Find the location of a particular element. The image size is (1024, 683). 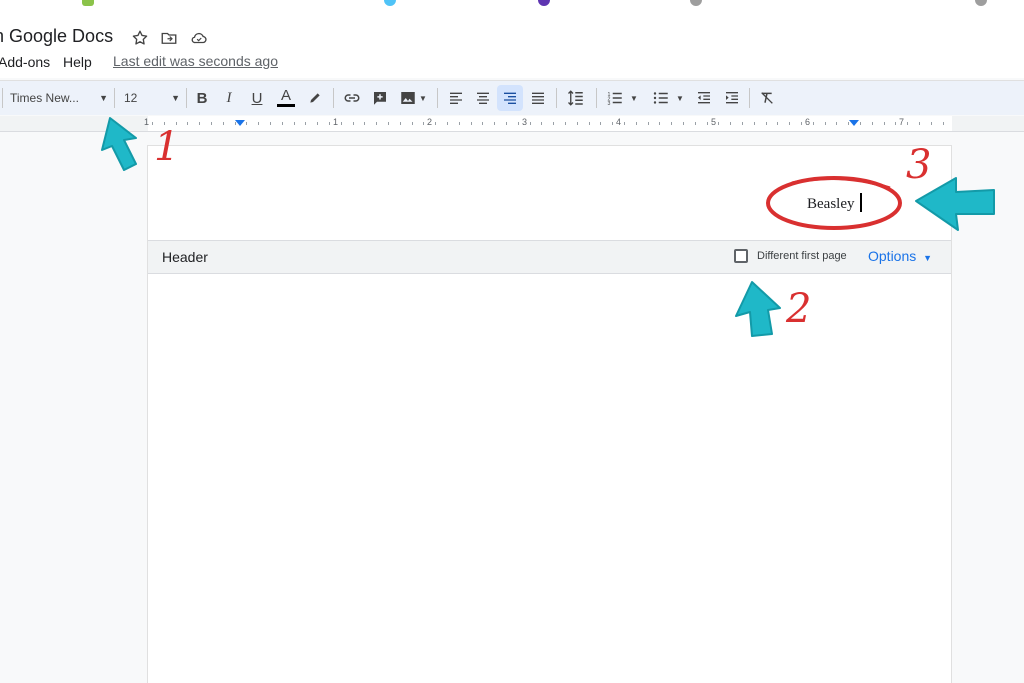

annotation-number: 3 is located at coordinates (918, 165).